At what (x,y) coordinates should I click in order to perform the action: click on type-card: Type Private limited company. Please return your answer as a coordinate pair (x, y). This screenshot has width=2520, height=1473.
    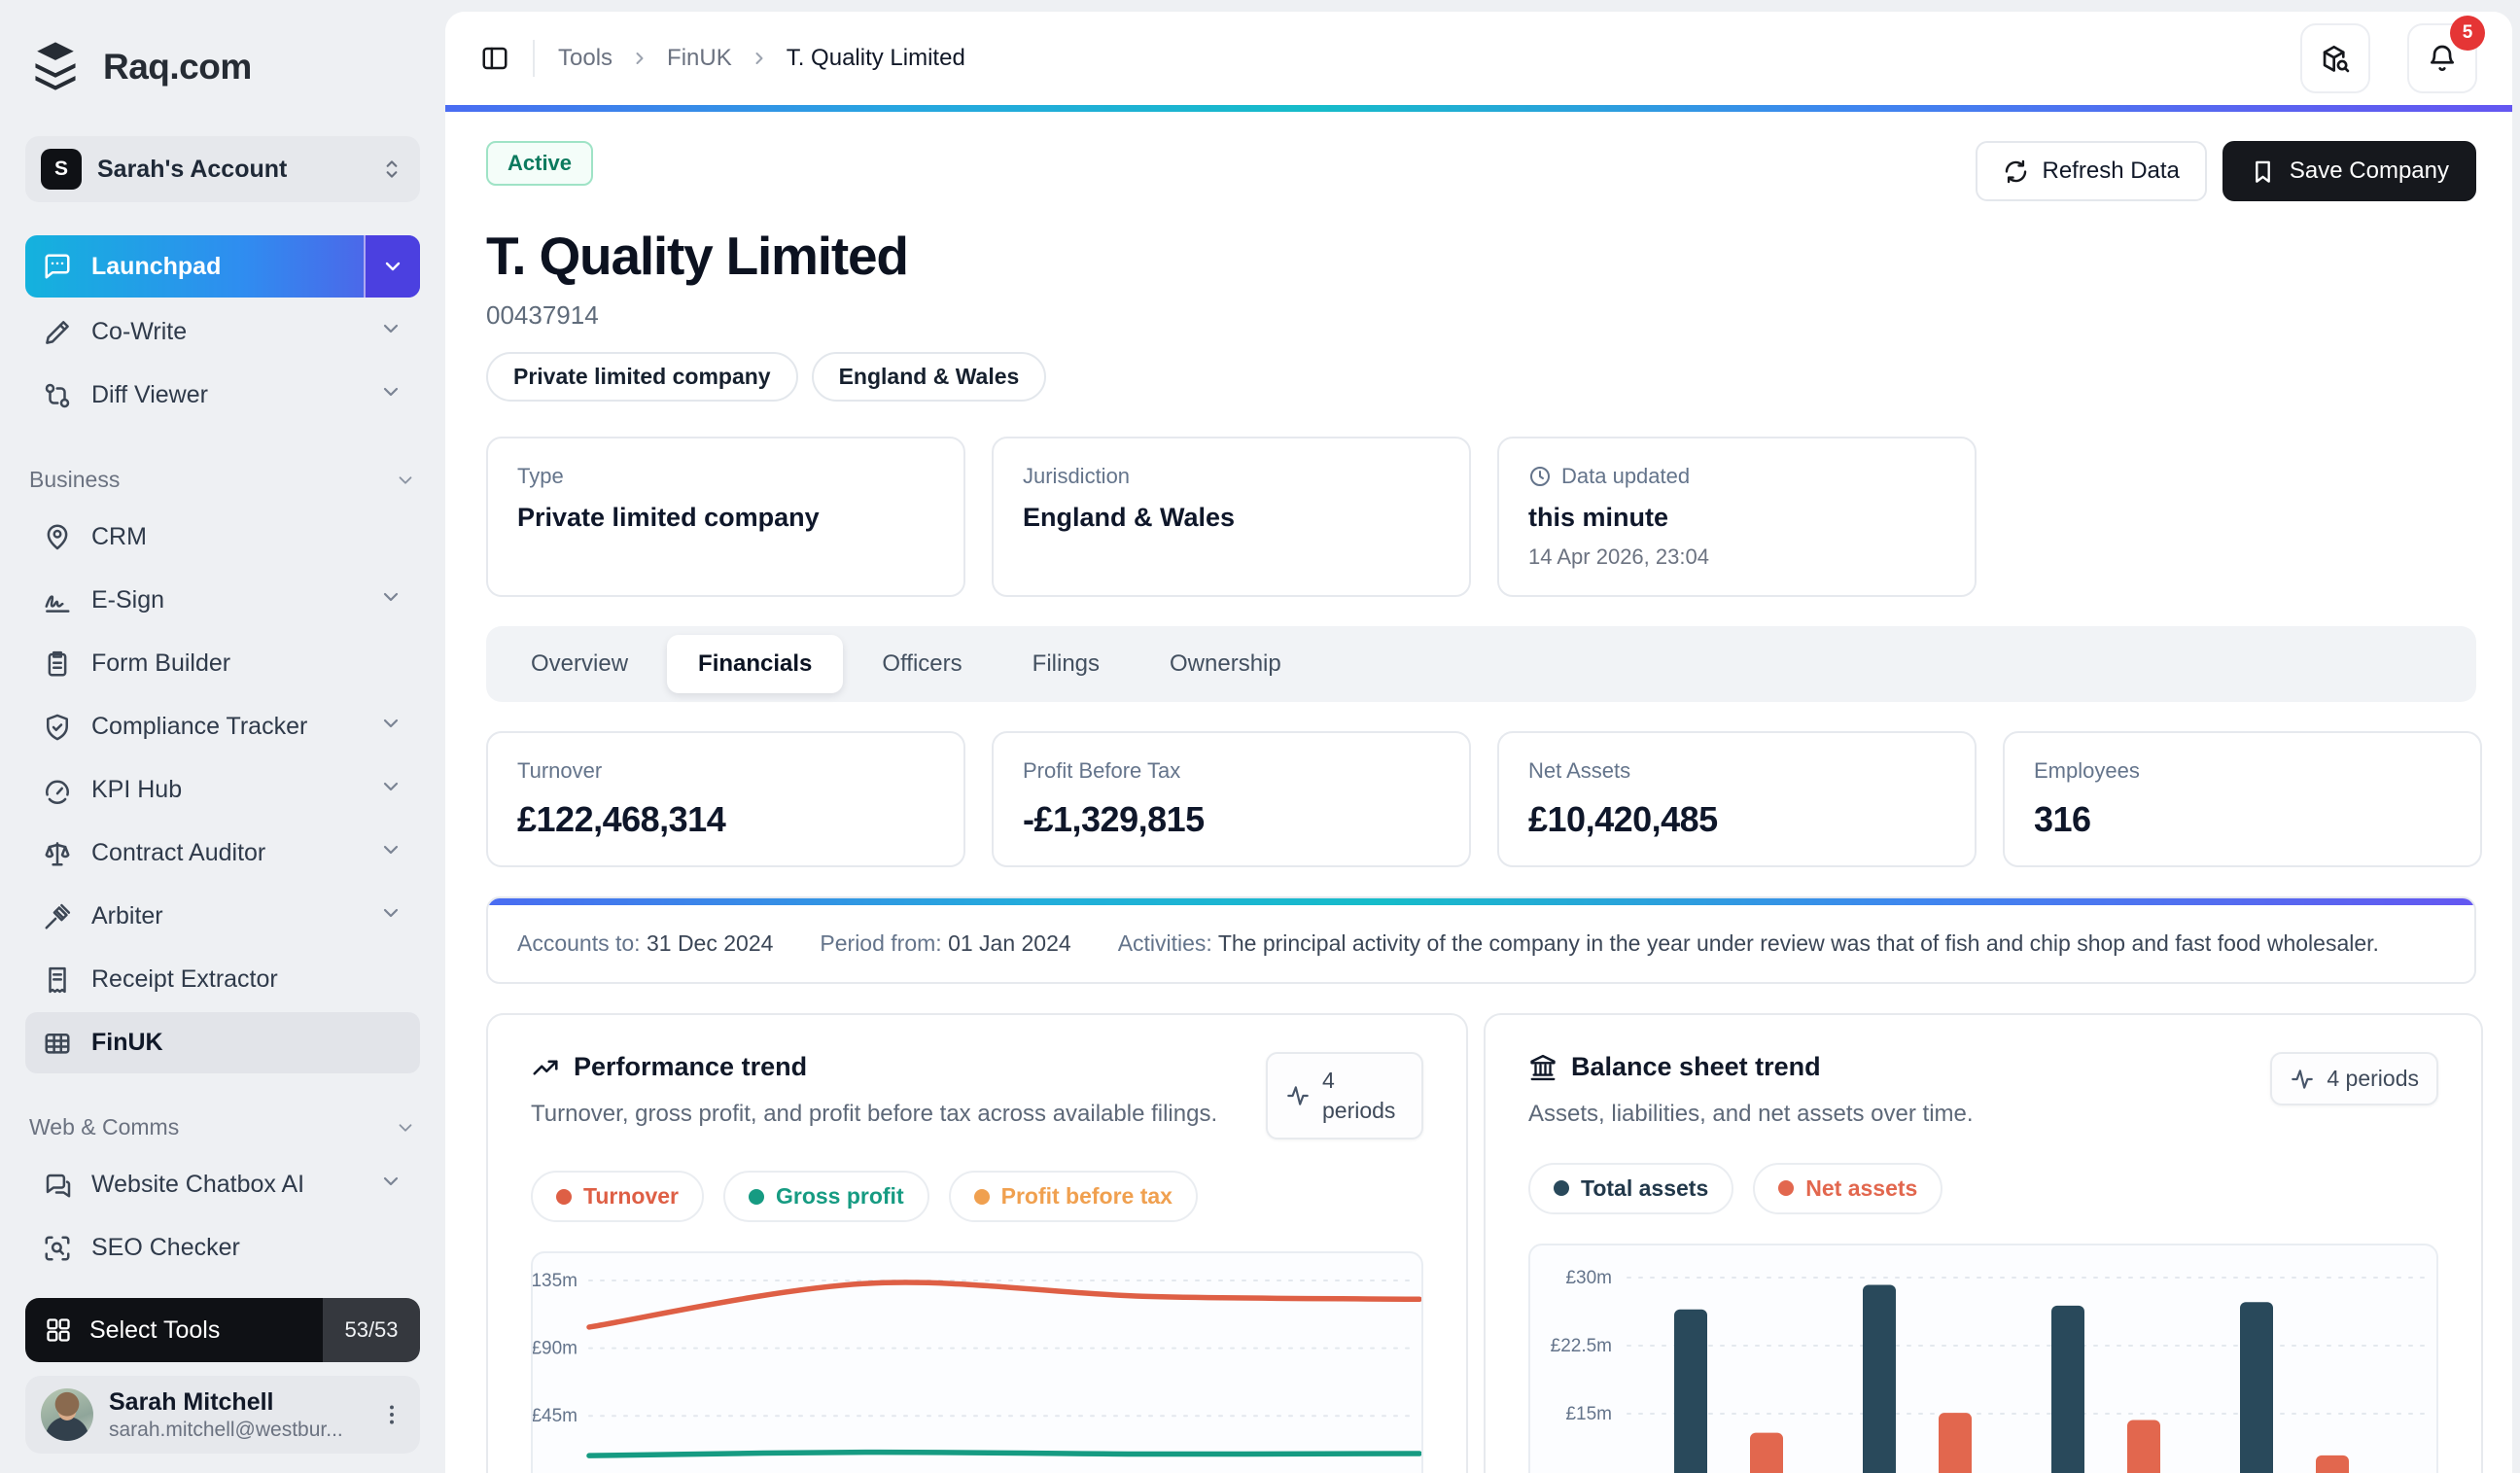
    Looking at the image, I should click on (725, 517).